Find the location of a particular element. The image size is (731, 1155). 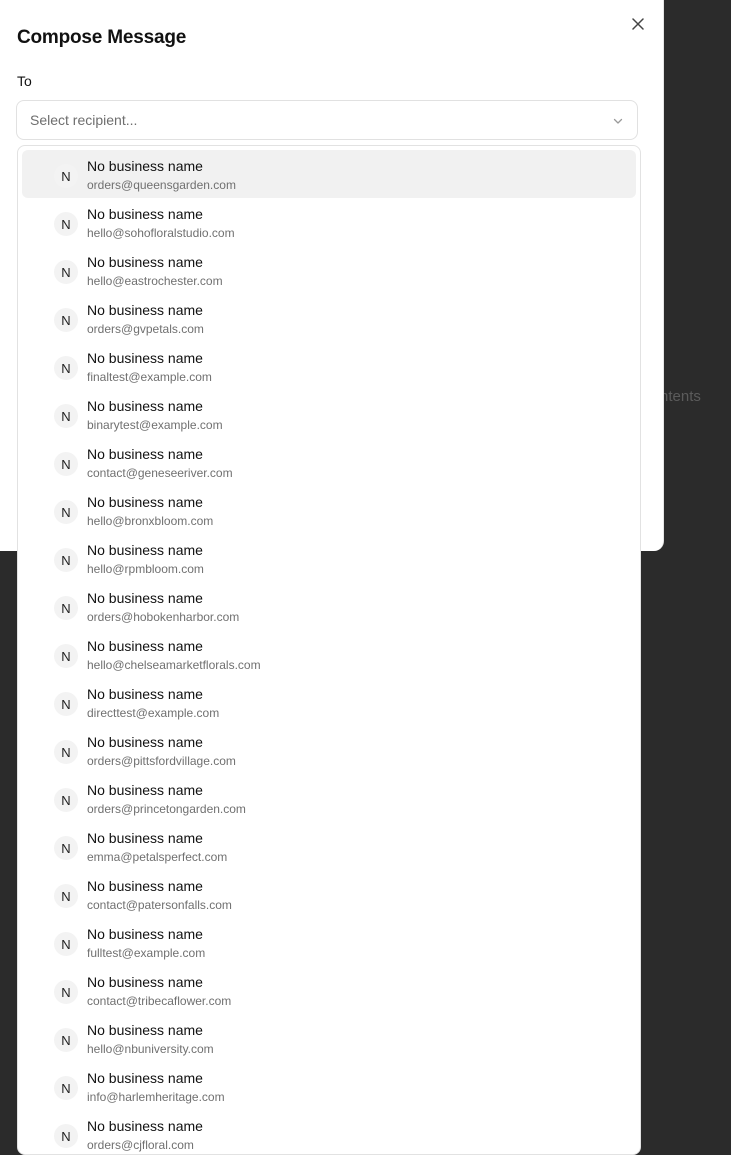

recipient-email: fulltest@example.com is located at coordinates (146, 953).